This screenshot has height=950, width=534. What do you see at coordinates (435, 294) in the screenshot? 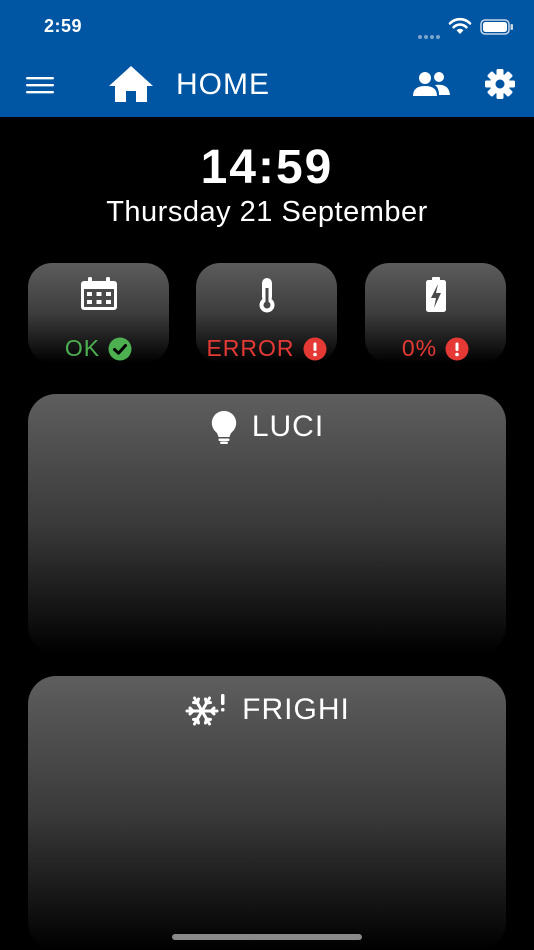
I see `battery-charging-icon` at bounding box center [435, 294].